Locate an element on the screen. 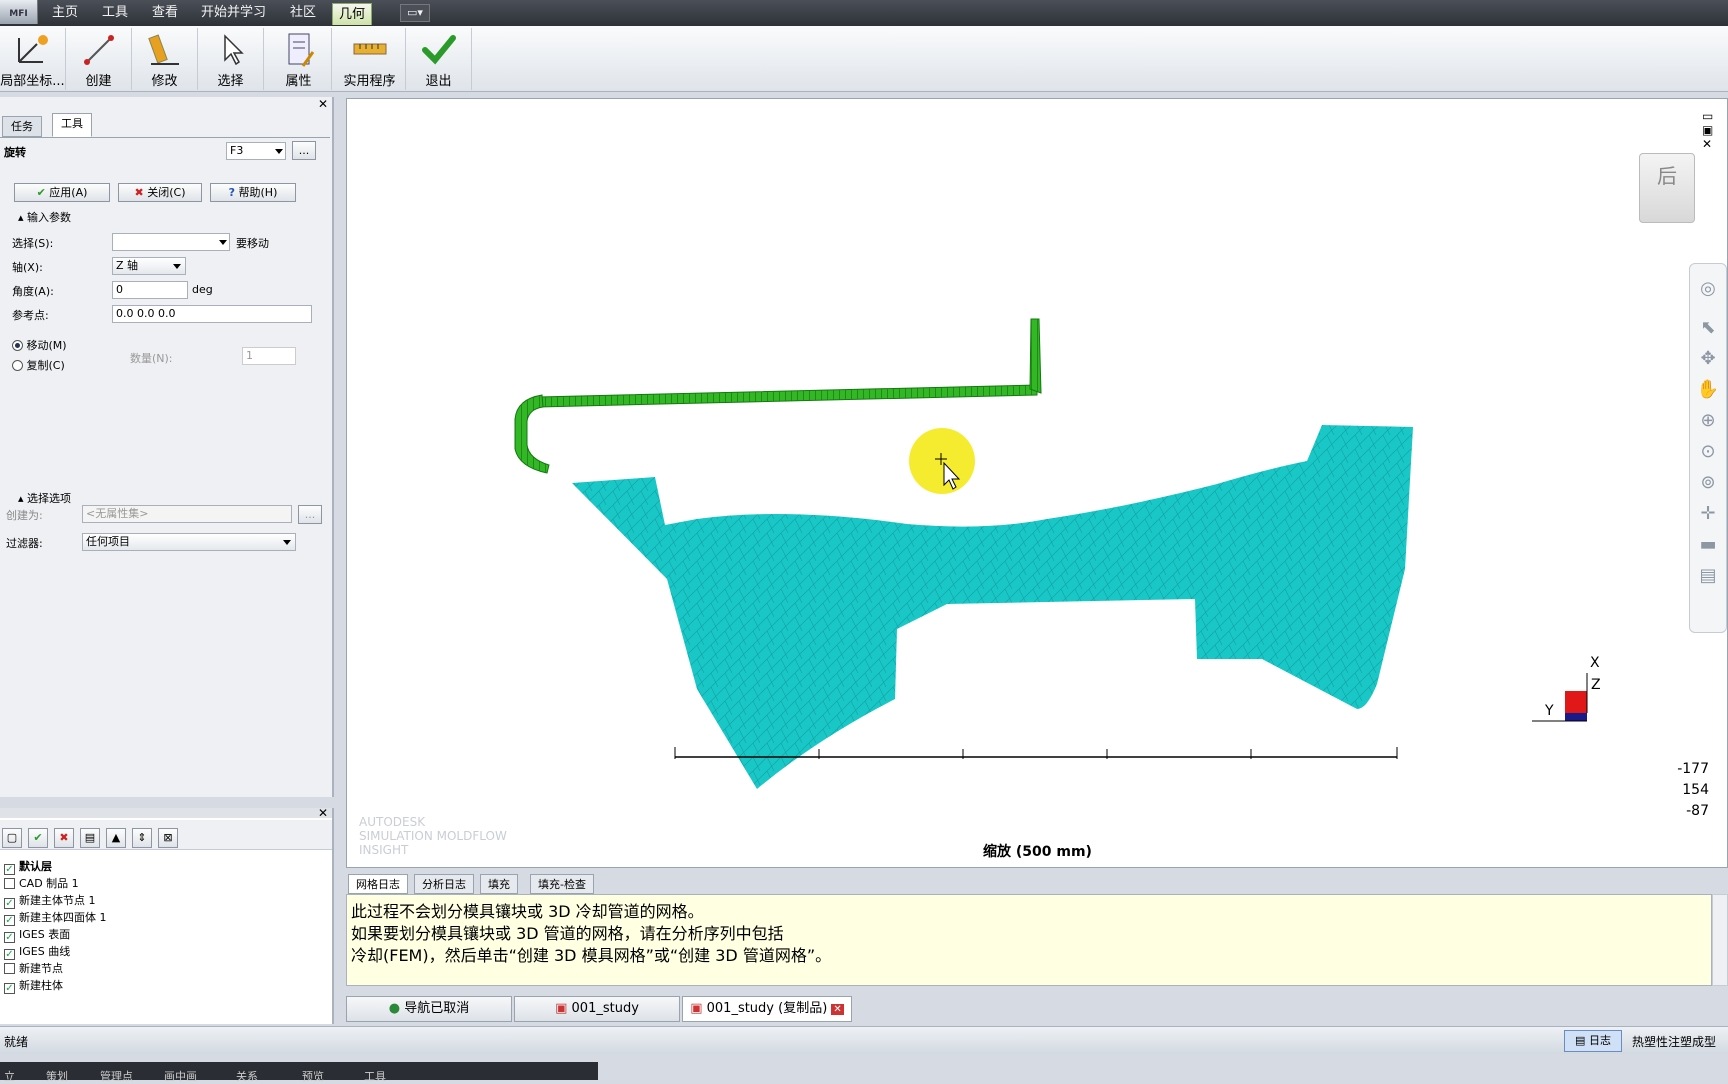 The width and height of the screenshot is (1728, 1084). layer-item: ✓ 默认层 is located at coordinates (28, 866).